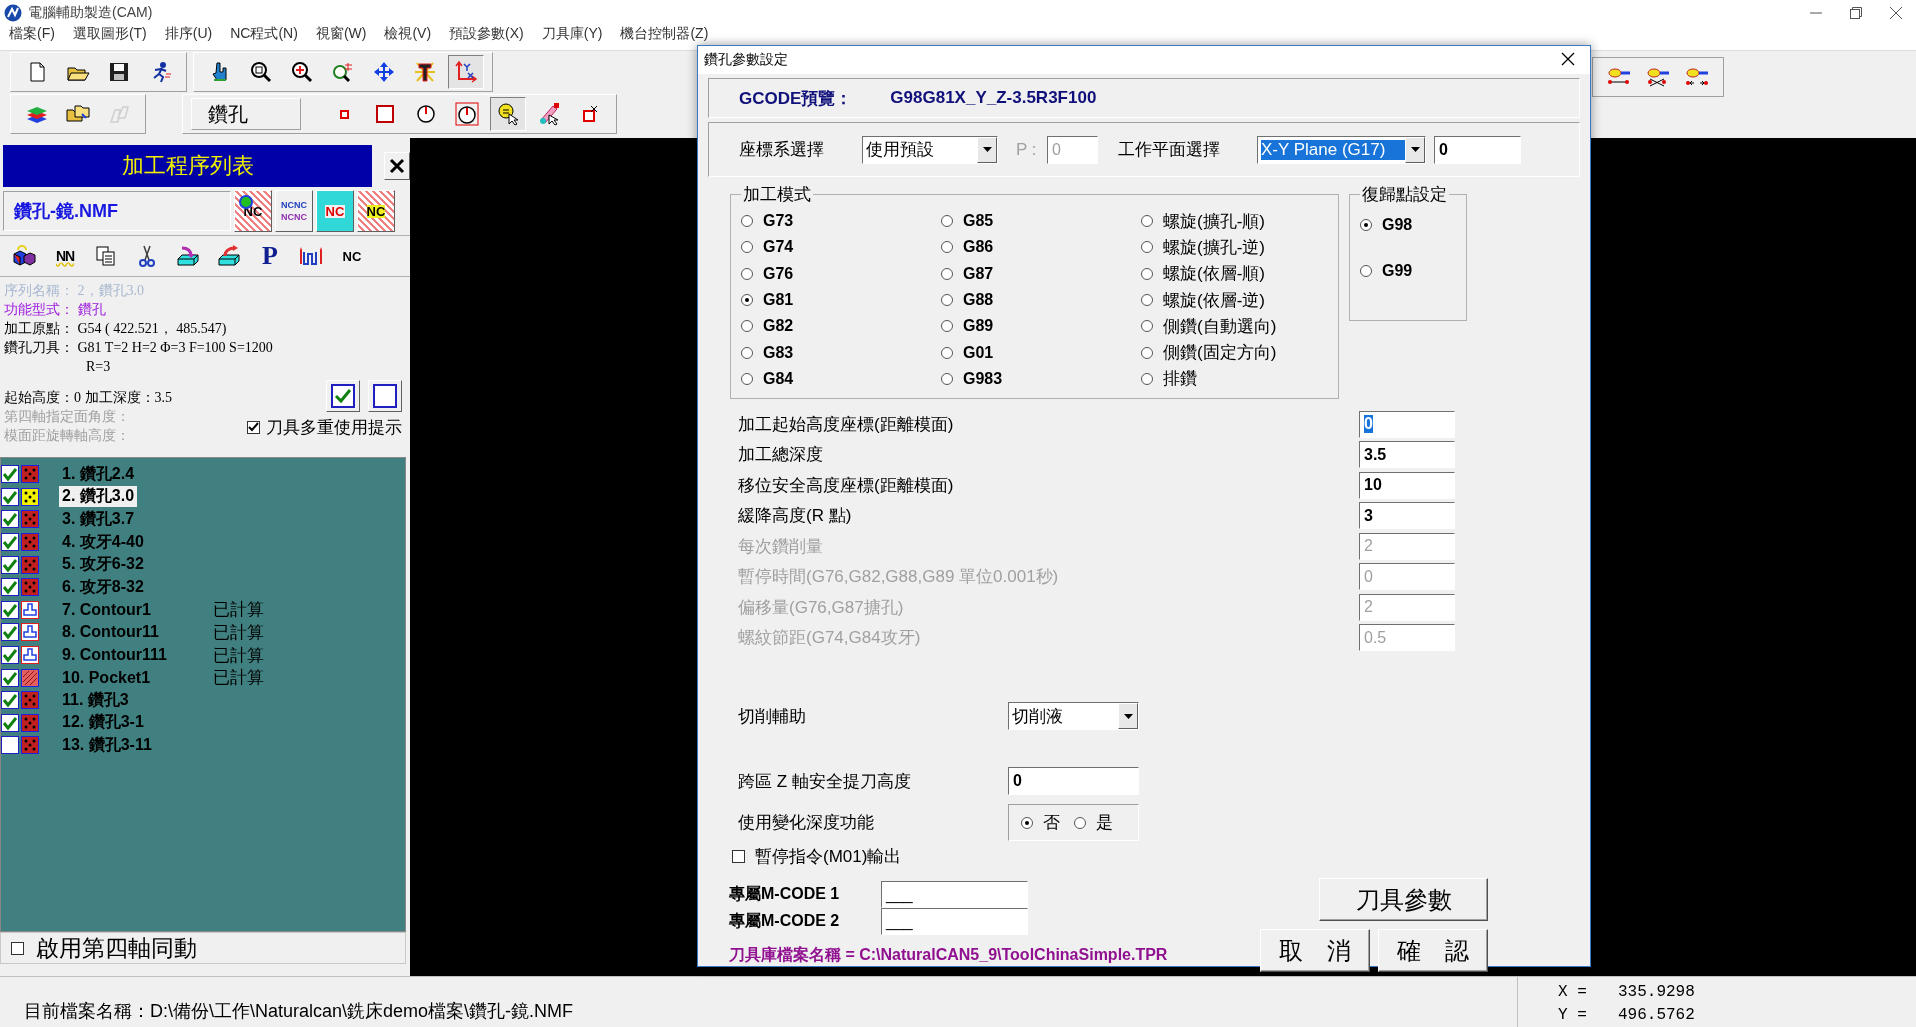 This screenshot has height=1027, width=1916. What do you see at coordinates (572, 34) in the screenshot?
I see `menu-item: 刀具庫(Y)` at bounding box center [572, 34].